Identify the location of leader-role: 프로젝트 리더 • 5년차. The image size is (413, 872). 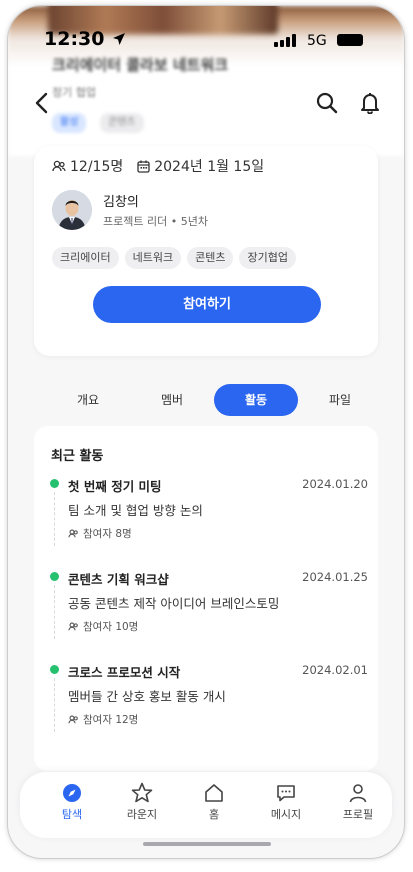
(155, 221).